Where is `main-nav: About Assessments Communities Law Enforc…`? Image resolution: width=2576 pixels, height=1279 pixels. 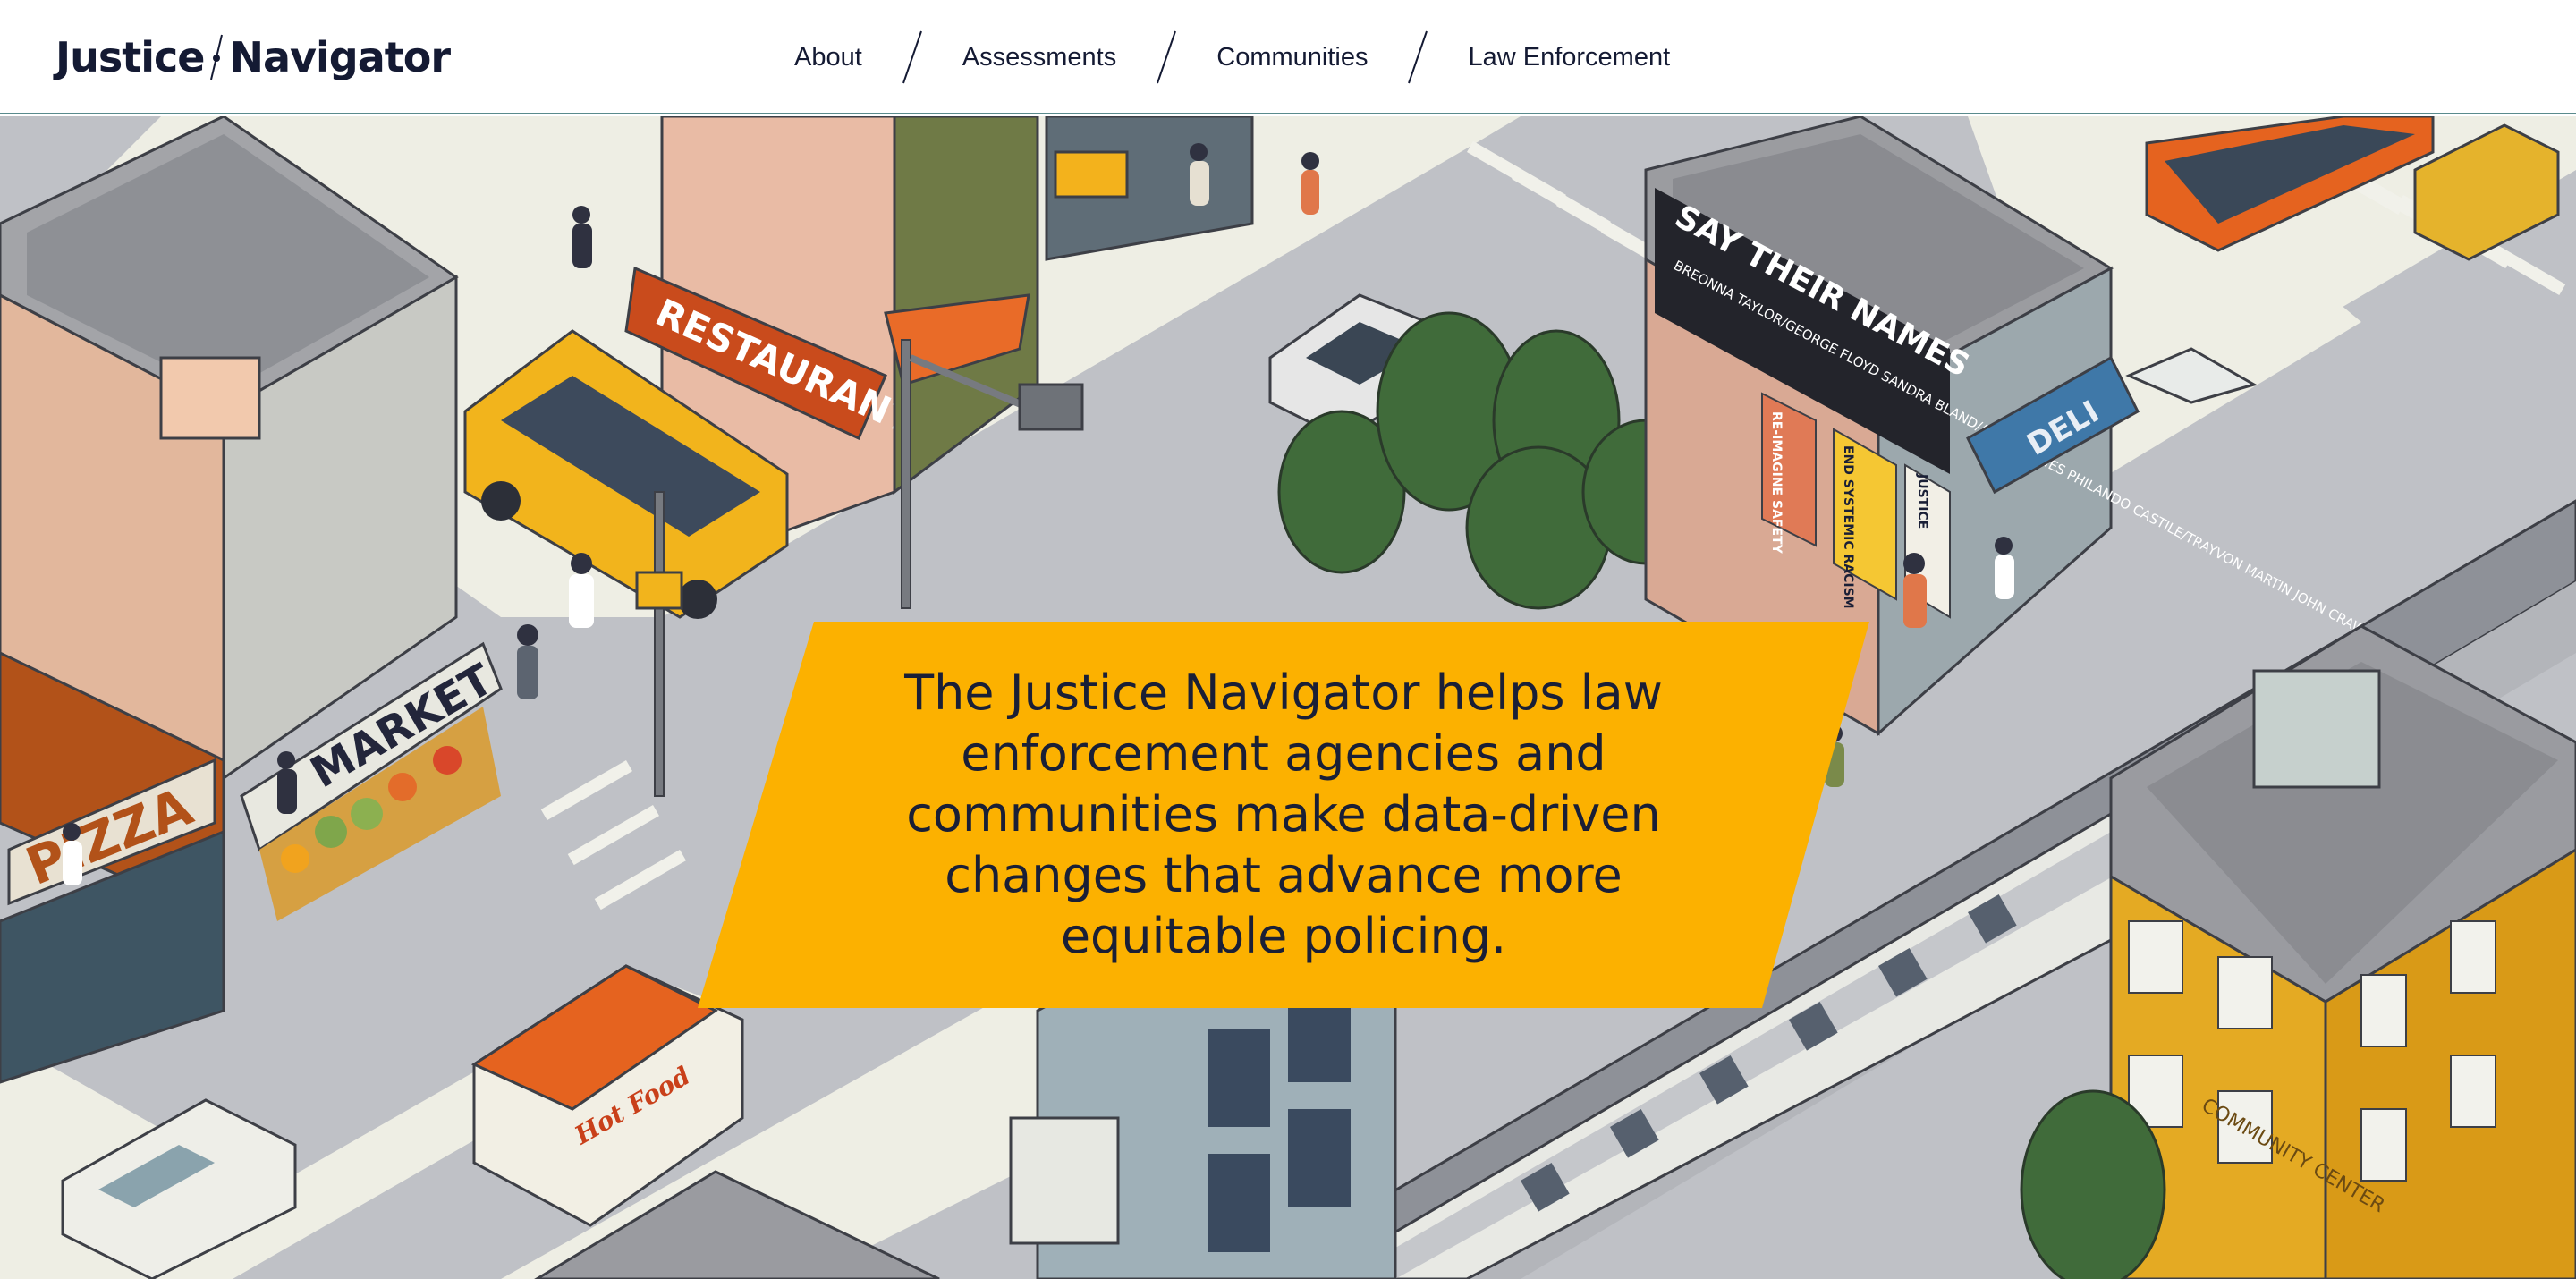 main-nav: About Assessments Communities Law Enforc… is located at coordinates (1232, 57).